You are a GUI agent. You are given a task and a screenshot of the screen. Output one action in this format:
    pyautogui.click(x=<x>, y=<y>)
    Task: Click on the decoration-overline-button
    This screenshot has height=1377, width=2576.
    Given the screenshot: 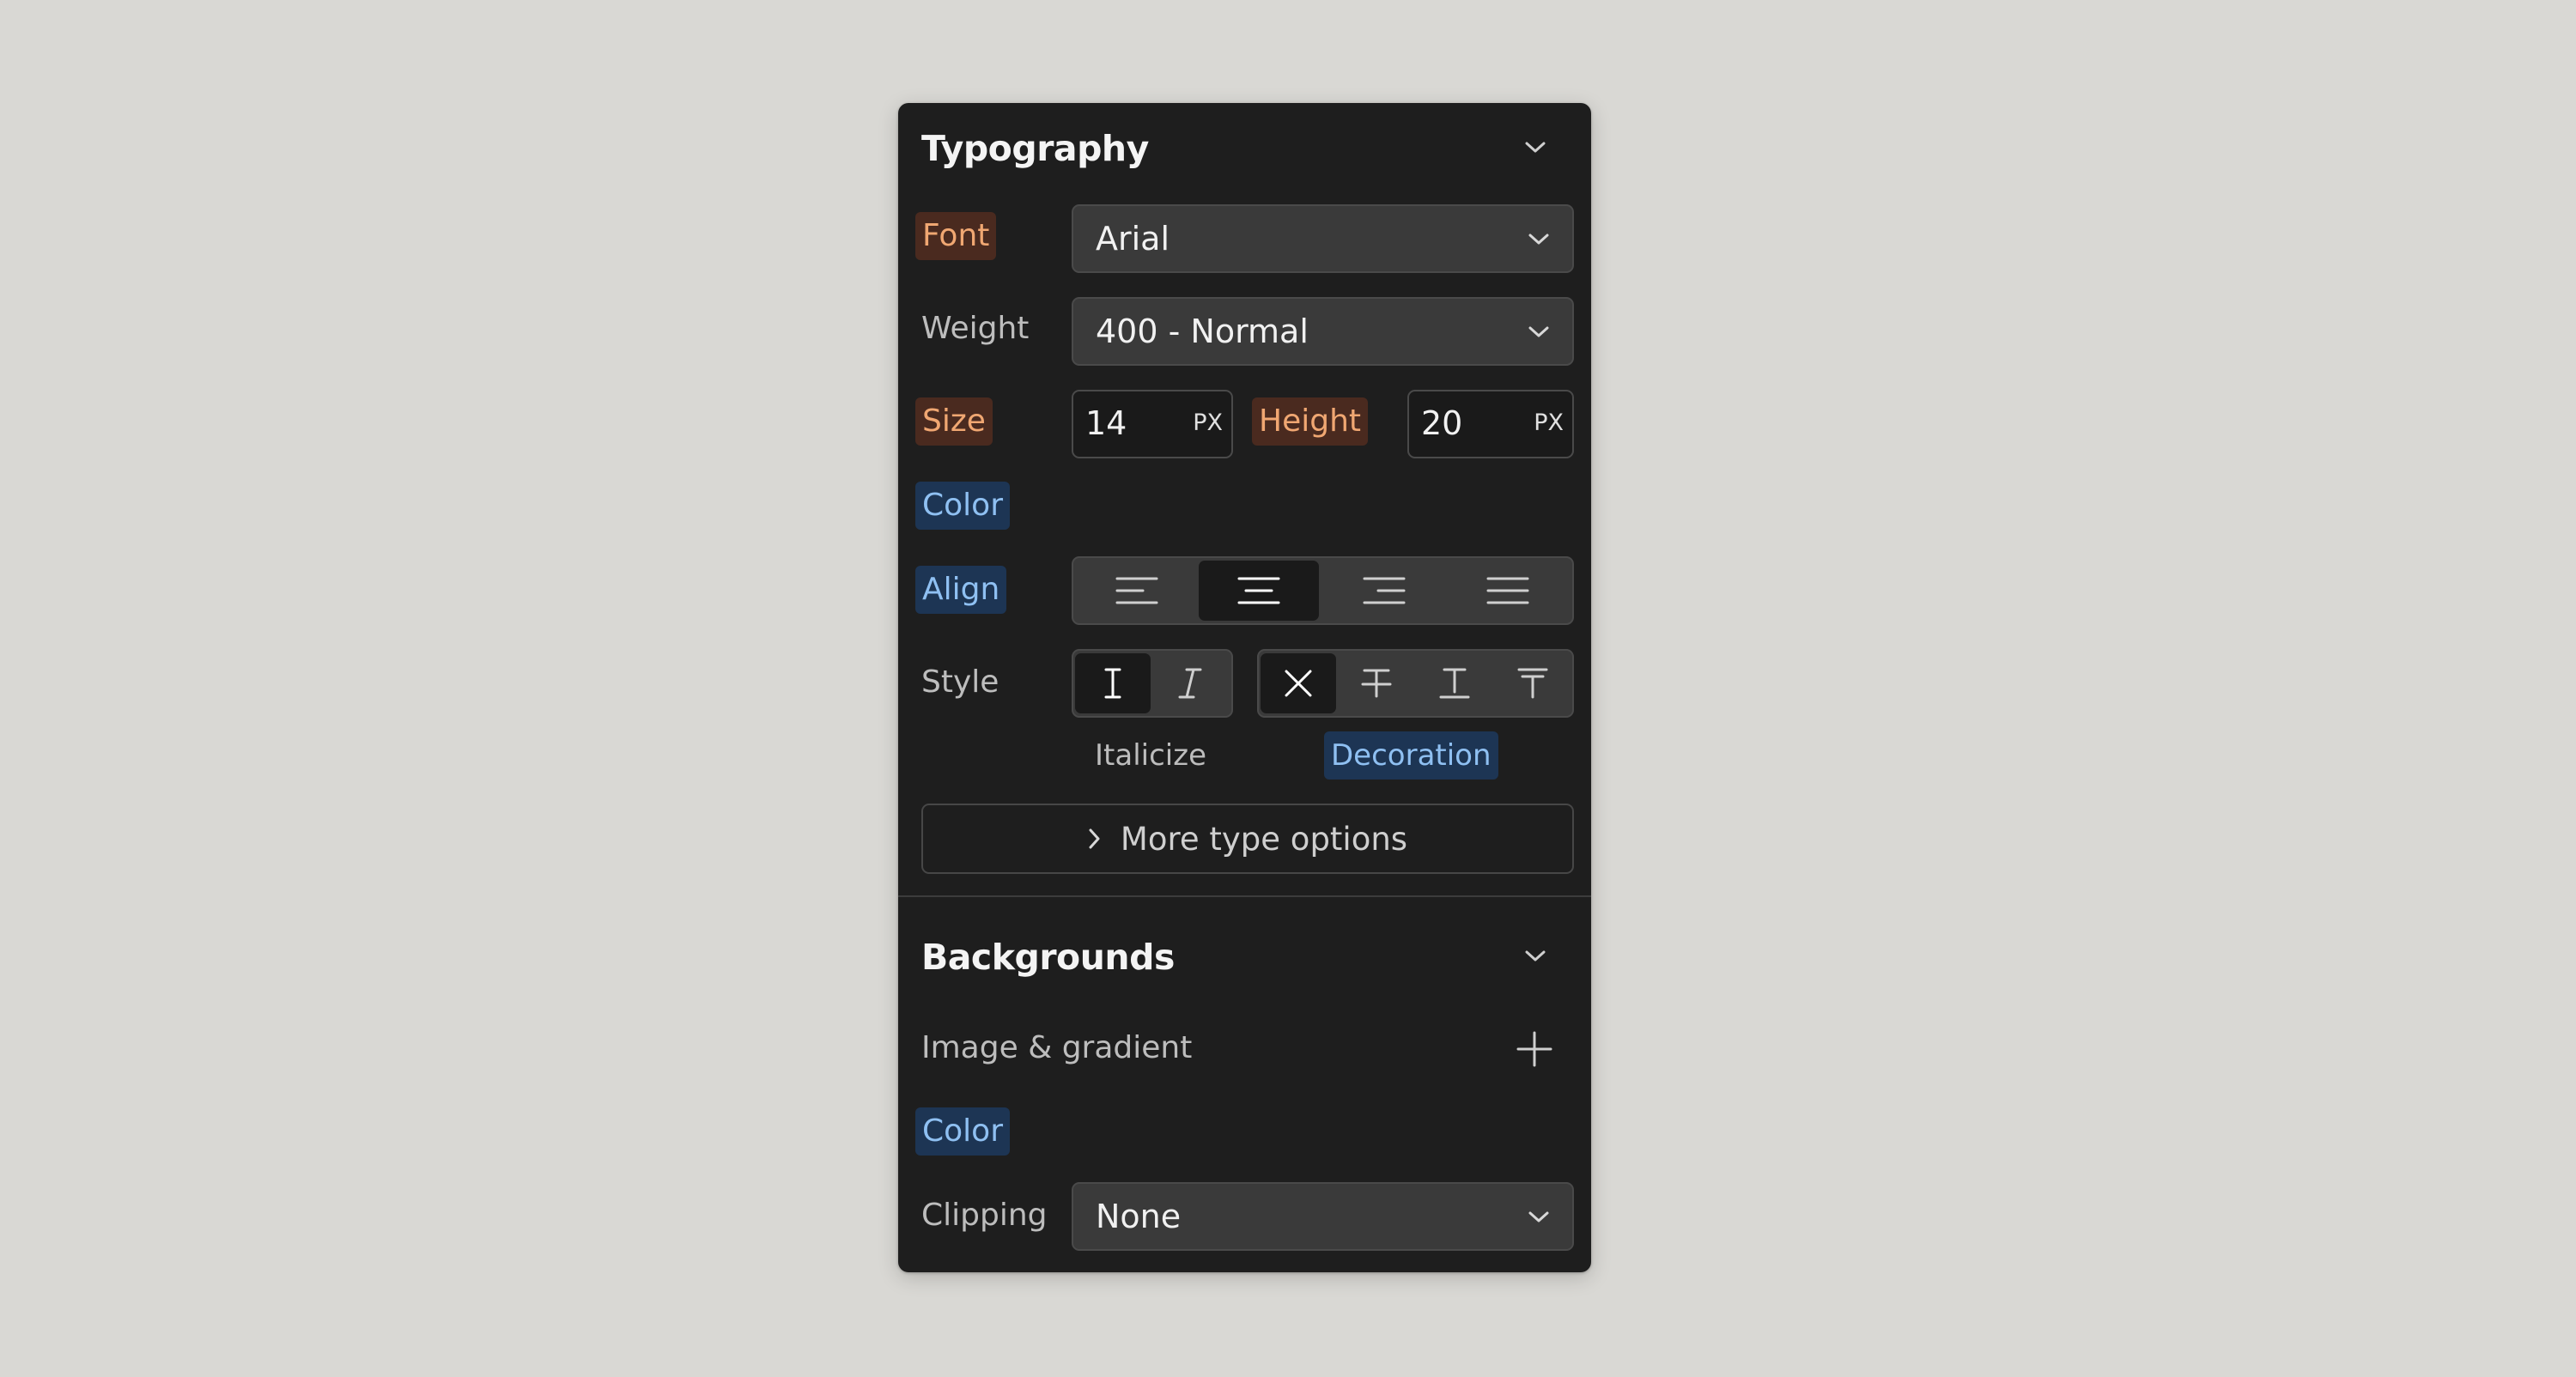 What is the action you would take?
    pyautogui.click(x=1533, y=683)
    